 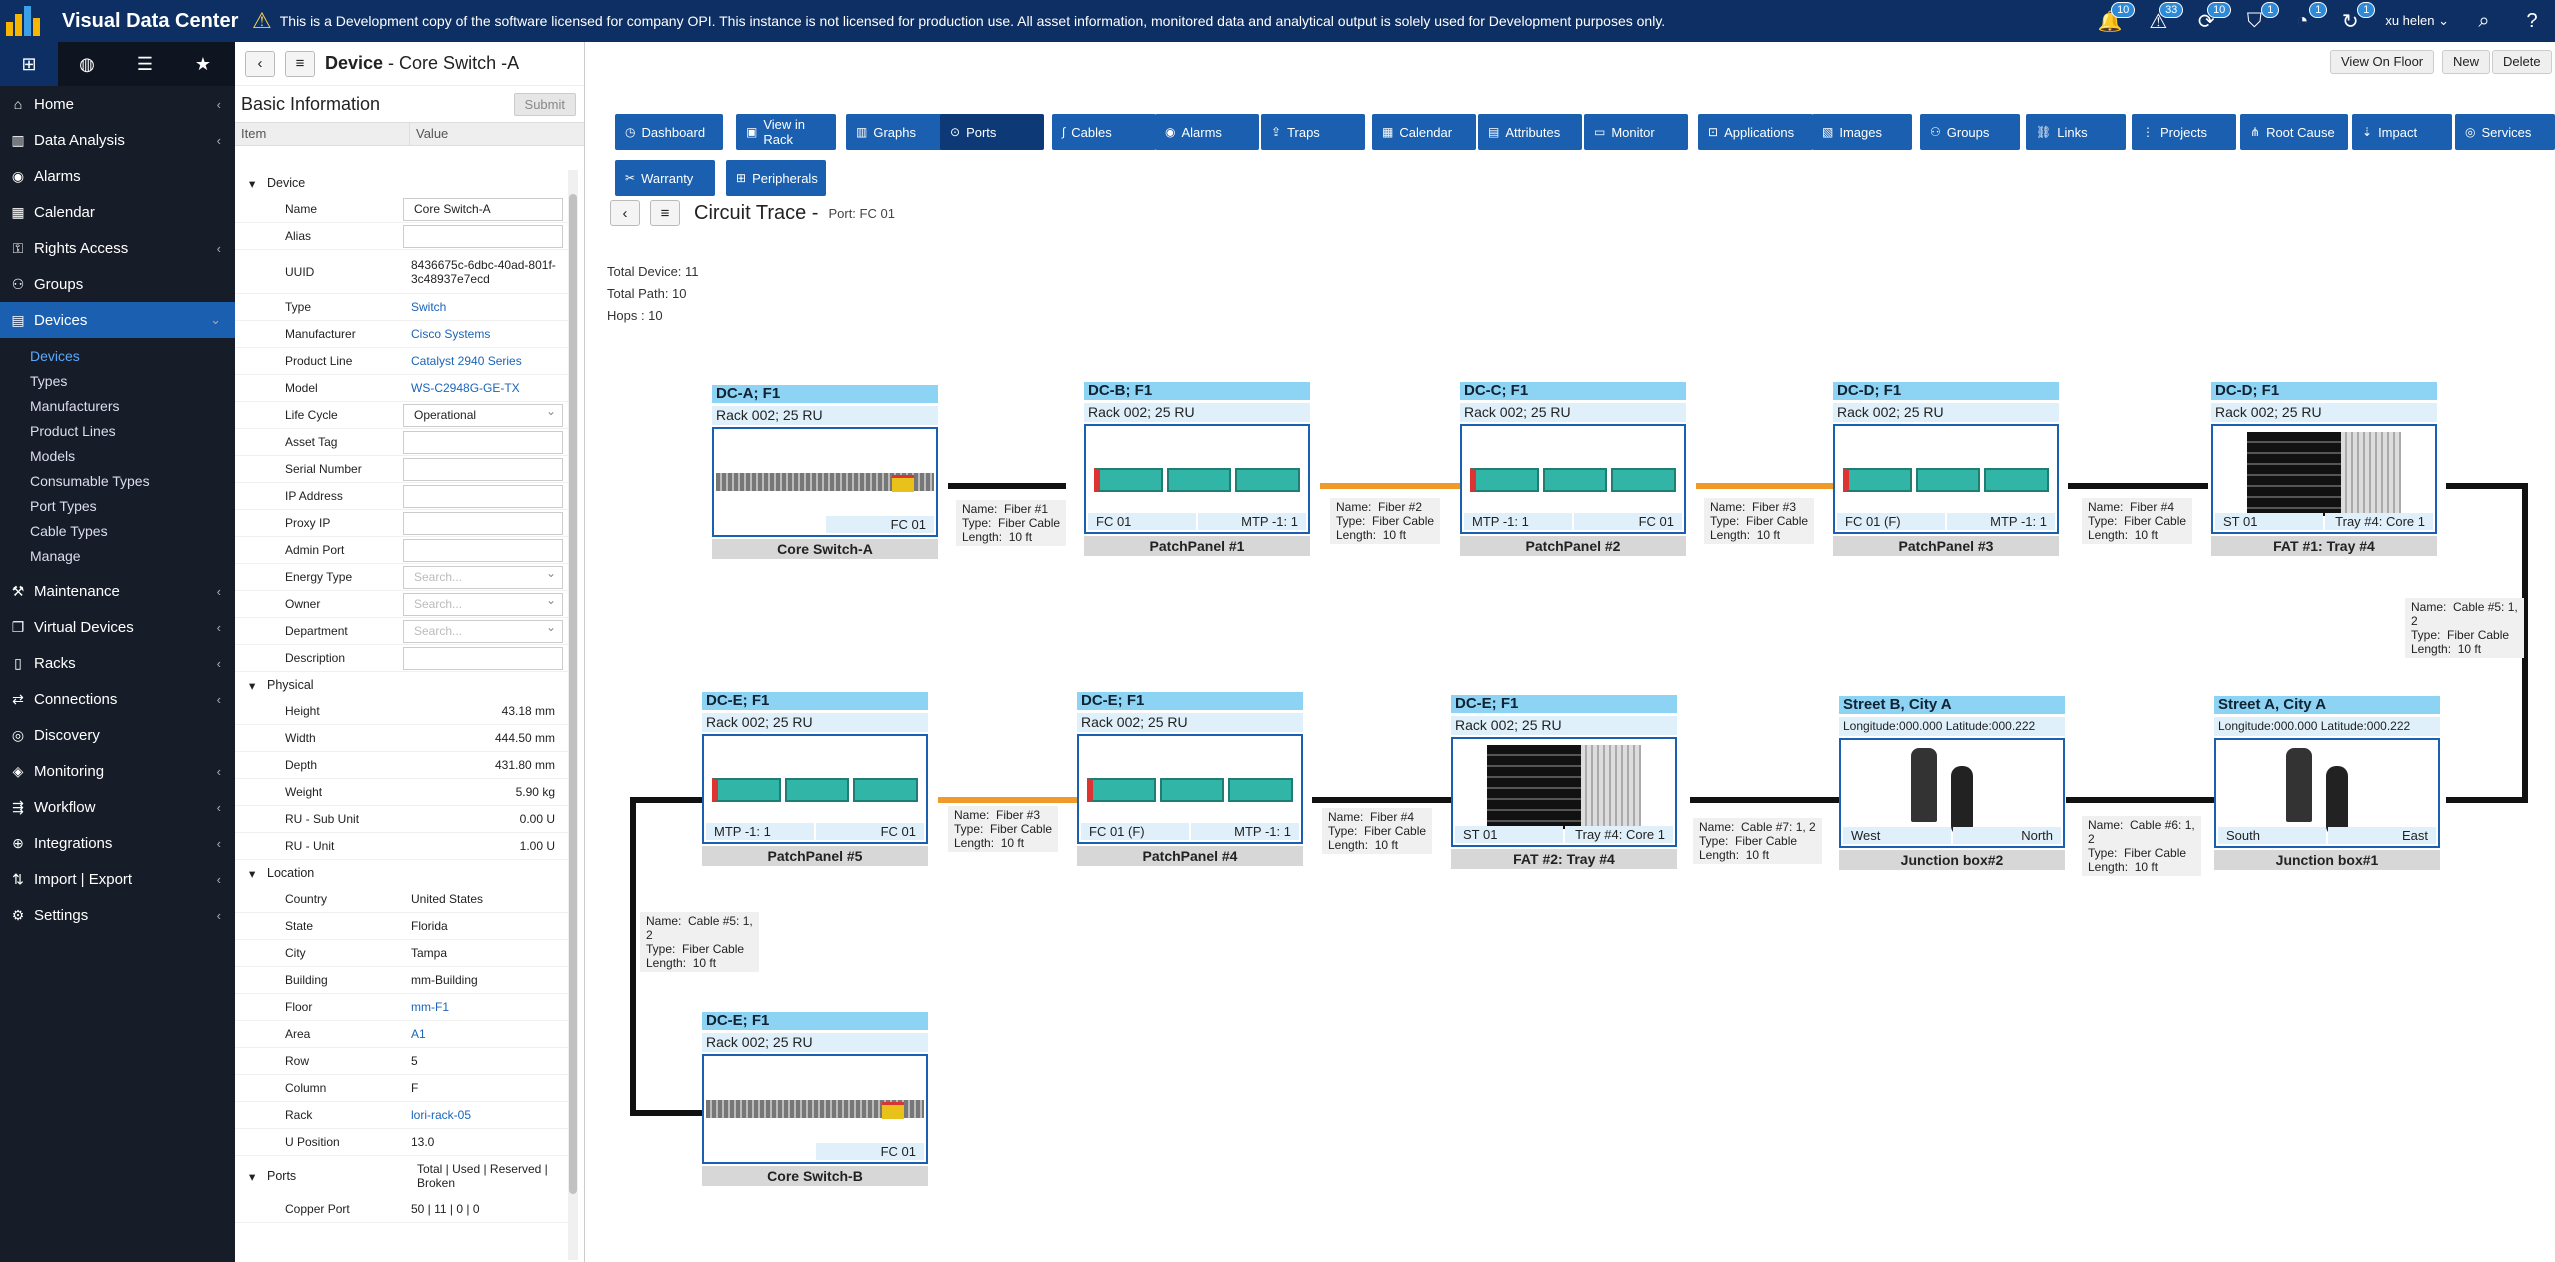 What do you see at coordinates (117, 506) in the screenshot?
I see `subnav-port-types: Port Types` at bounding box center [117, 506].